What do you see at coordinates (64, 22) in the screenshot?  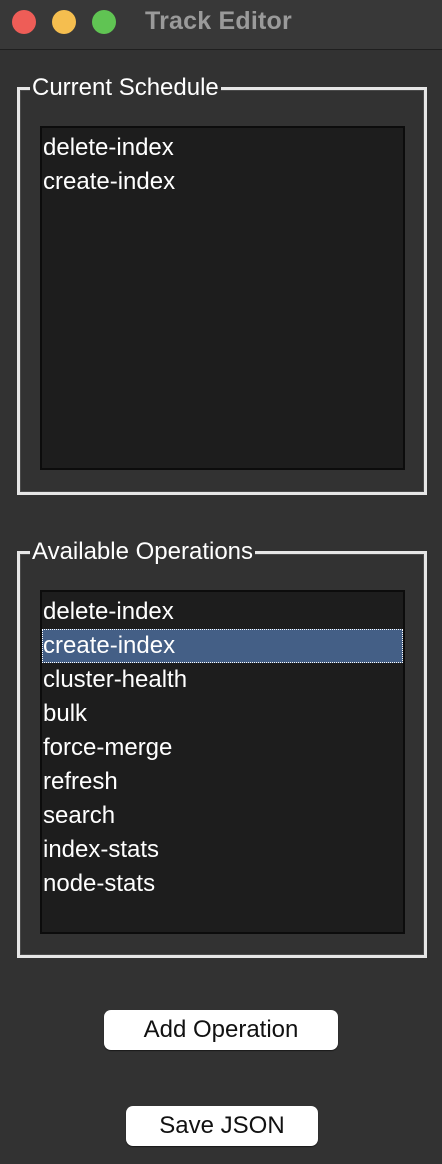 I see `minimize-button` at bounding box center [64, 22].